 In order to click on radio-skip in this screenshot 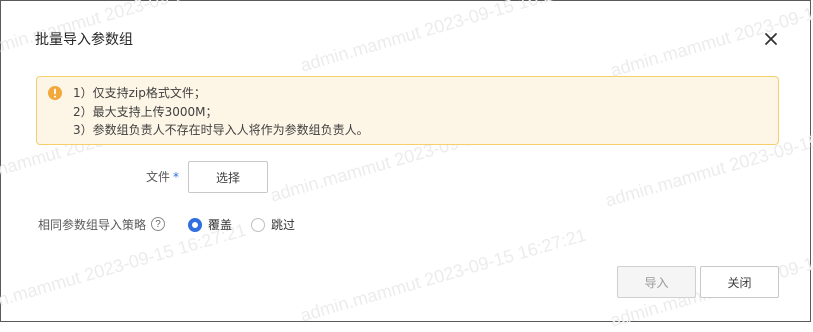, I will do `click(258, 225)`.